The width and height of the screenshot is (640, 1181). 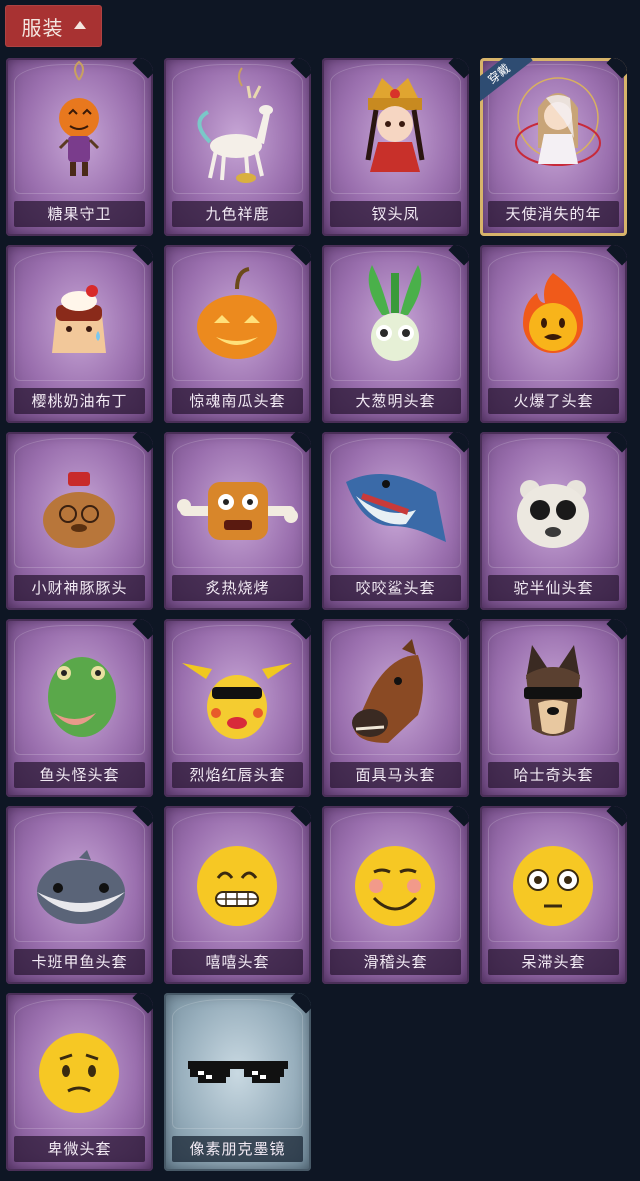 I want to click on outfit-name: 像素朋克墨镜, so click(x=237, y=1149).